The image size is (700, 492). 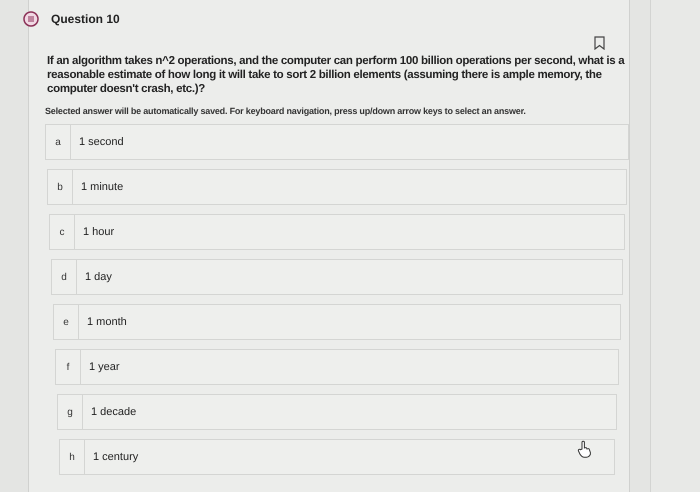 I want to click on answer-option: a 1 second, so click(x=337, y=142).